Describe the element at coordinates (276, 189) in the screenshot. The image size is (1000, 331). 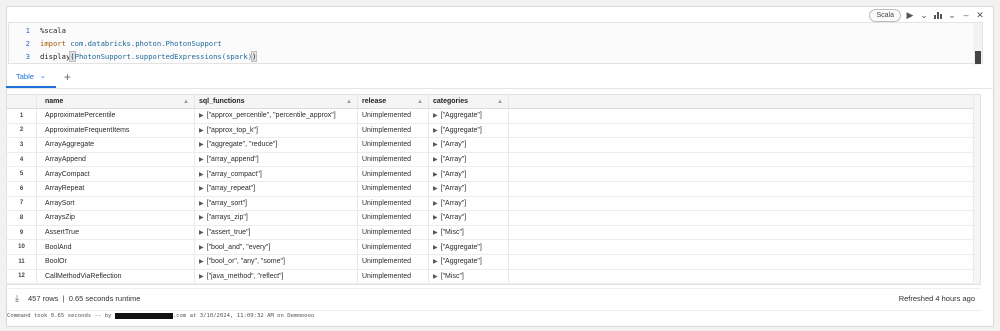
I see `cell-sql-functions: ▶ ["array_repeat"]` at that location.